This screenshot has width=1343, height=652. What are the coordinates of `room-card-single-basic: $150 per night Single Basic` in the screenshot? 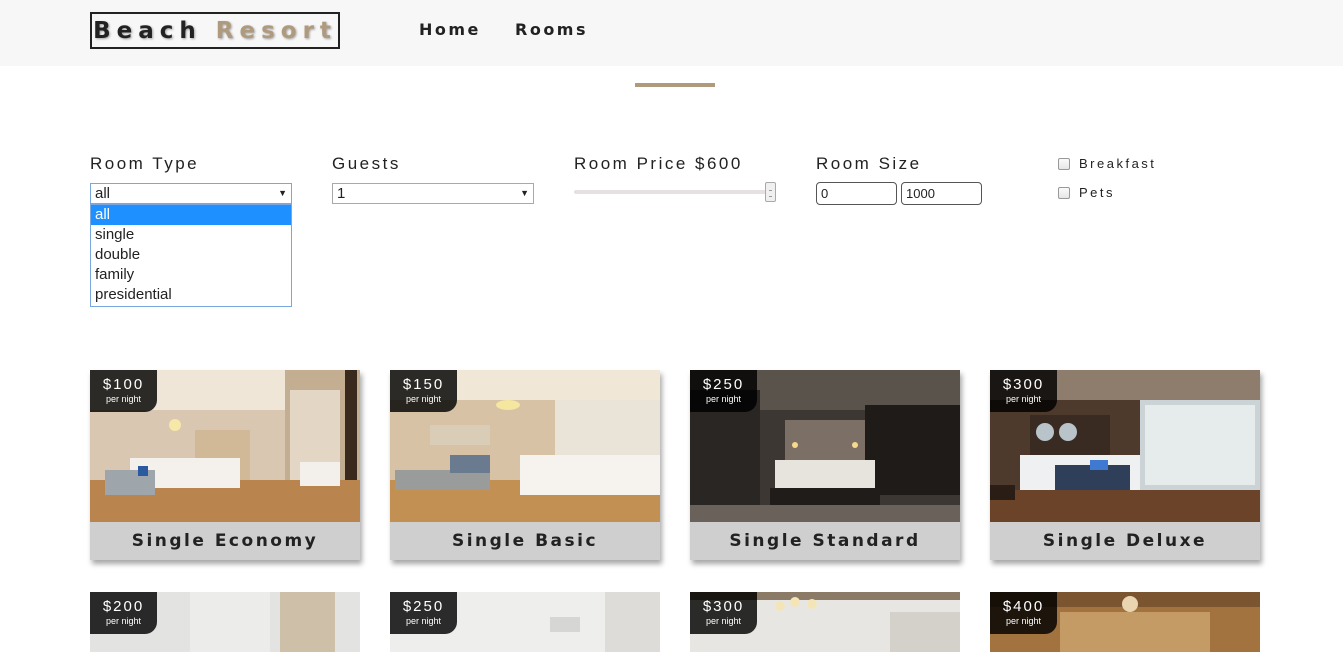 It's located at (525, 465).